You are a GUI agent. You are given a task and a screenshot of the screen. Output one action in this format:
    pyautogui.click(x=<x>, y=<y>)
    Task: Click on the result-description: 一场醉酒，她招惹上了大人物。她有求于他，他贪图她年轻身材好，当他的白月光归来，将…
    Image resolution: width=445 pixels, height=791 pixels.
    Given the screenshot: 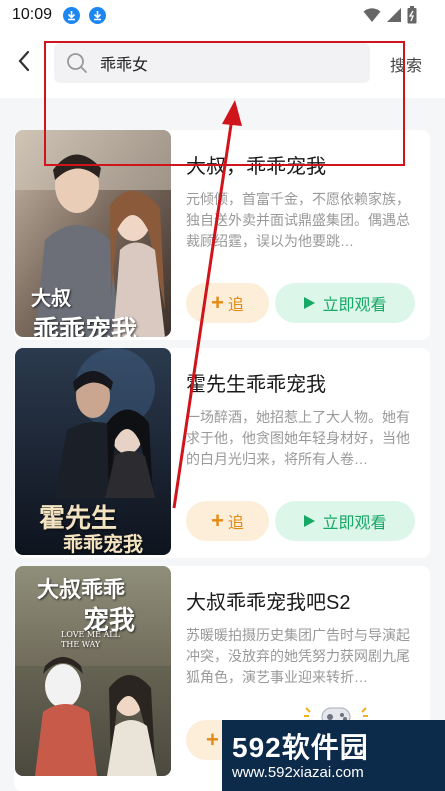 What is the action you would take?
    pyautogui.click(x=298, y=438)
    